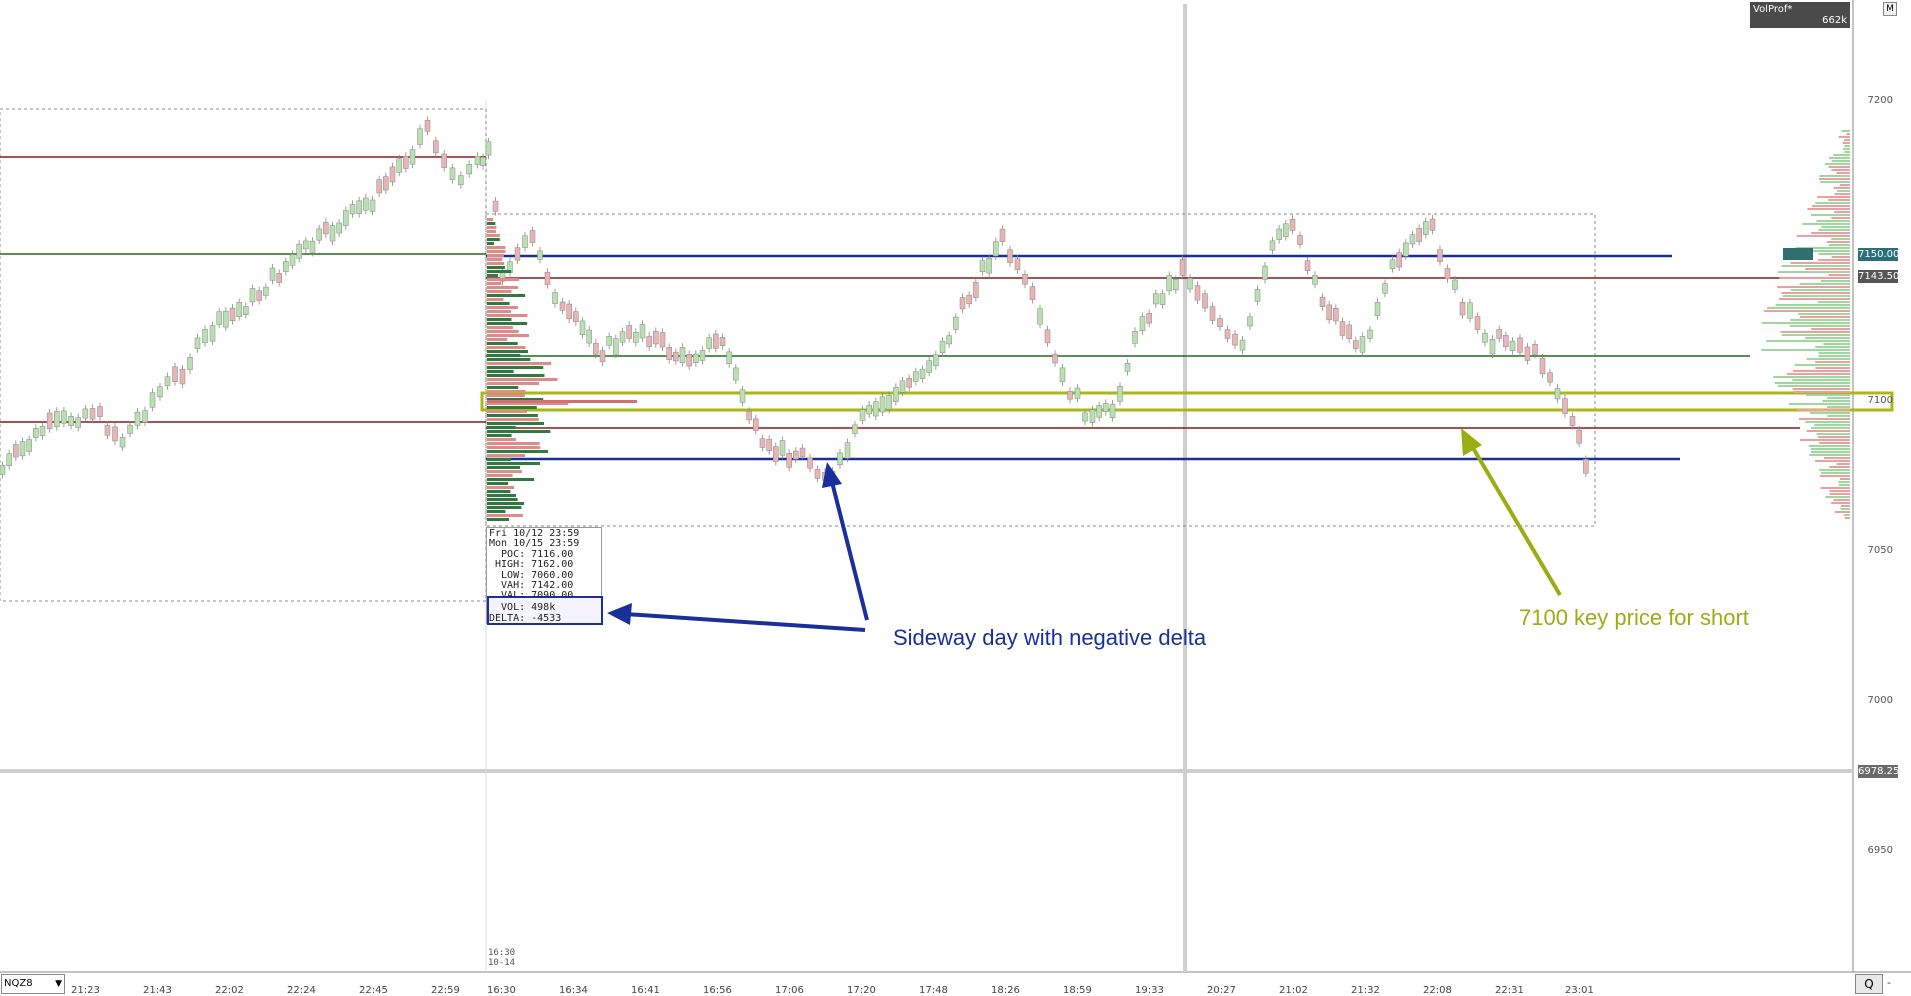 This screenshot has height=996, width=1911. Describe the element at coordinates (736, 617) in the screenshot. I see `annotation-arrow-to-infobox` at that location.